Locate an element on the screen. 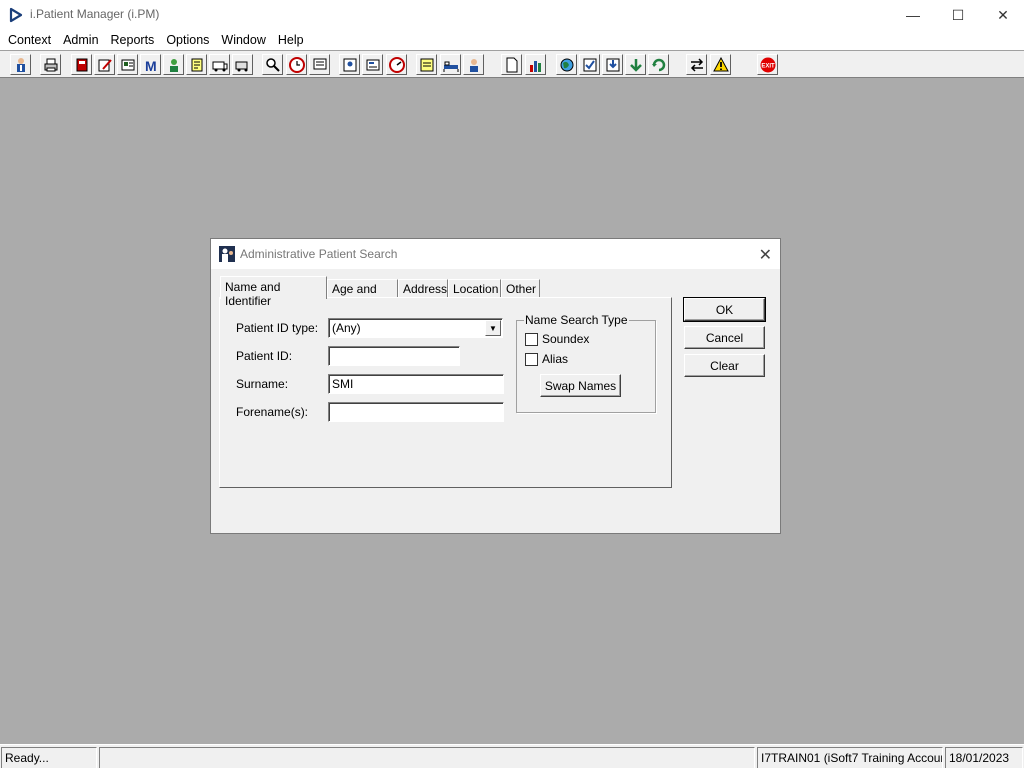  toolbar-warning-button is located at coordinates (720, 64).